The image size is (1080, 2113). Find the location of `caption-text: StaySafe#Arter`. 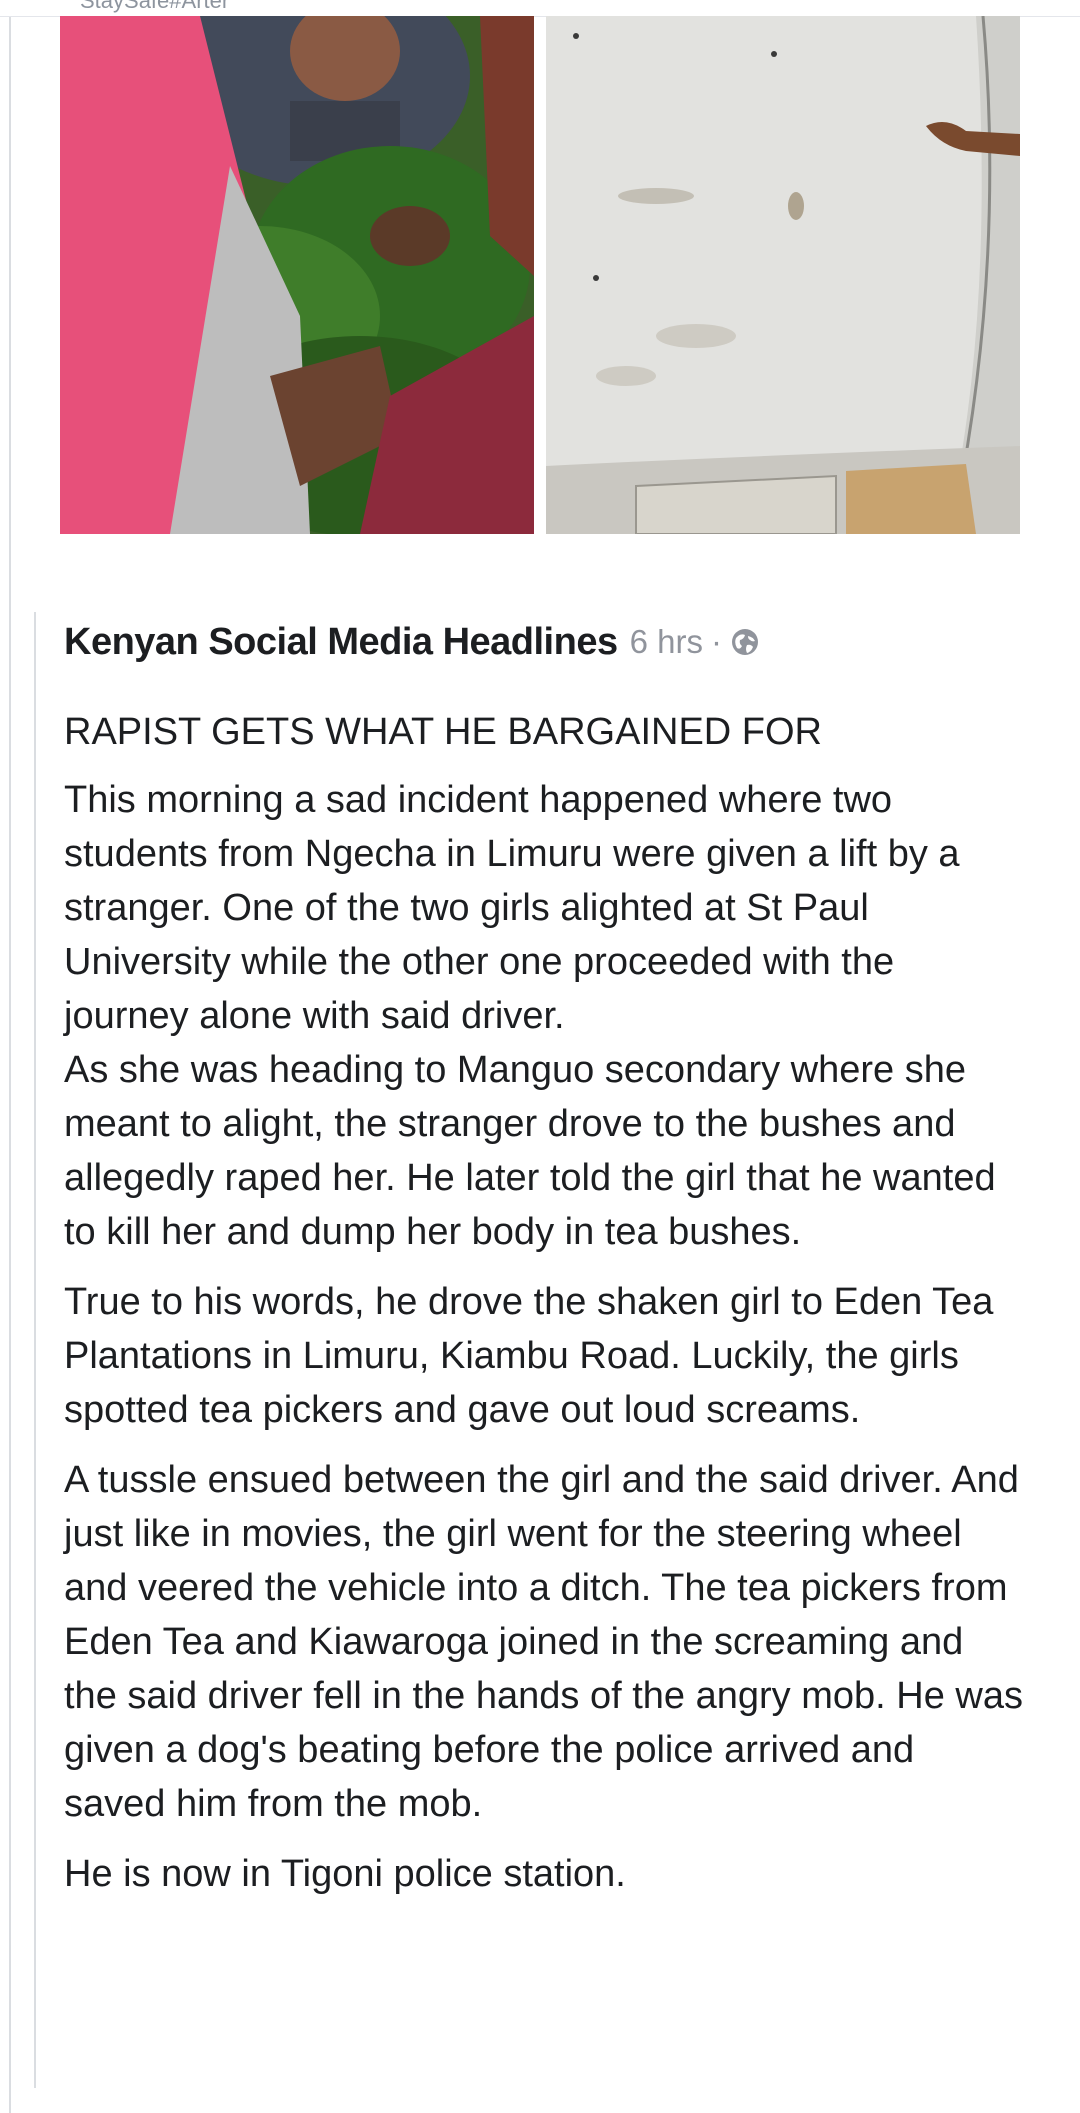

caption-text: StaySafe#Arter is located at coordinates (155, 6).